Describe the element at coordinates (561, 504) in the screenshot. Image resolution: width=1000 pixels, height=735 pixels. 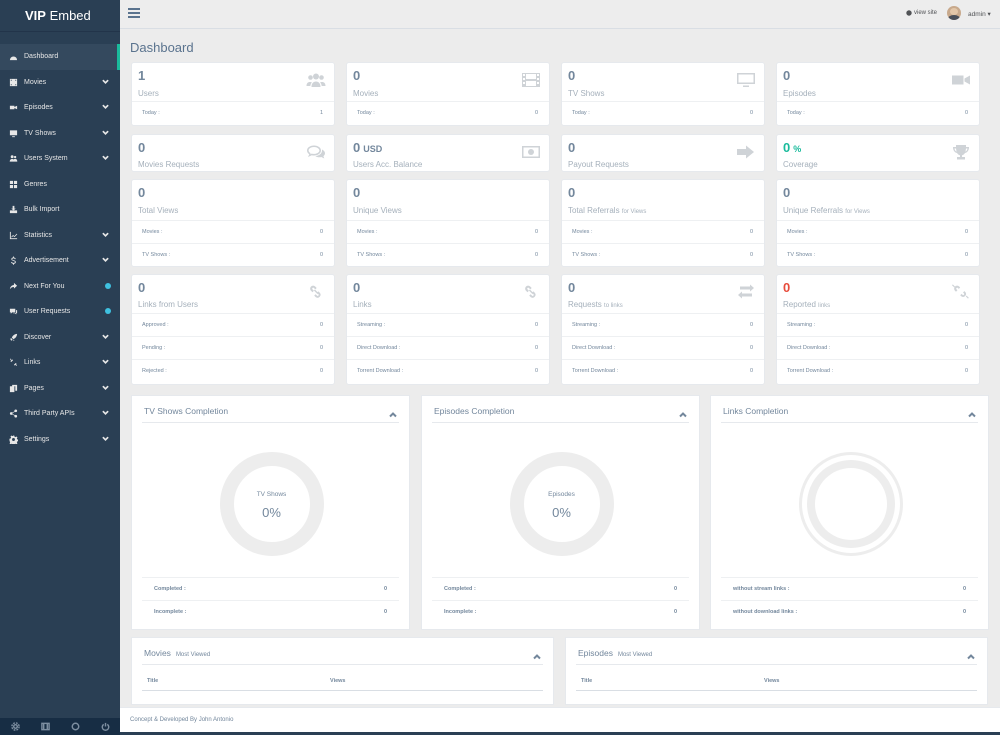
I see `completion-donut: Episodes 0%` at that location.